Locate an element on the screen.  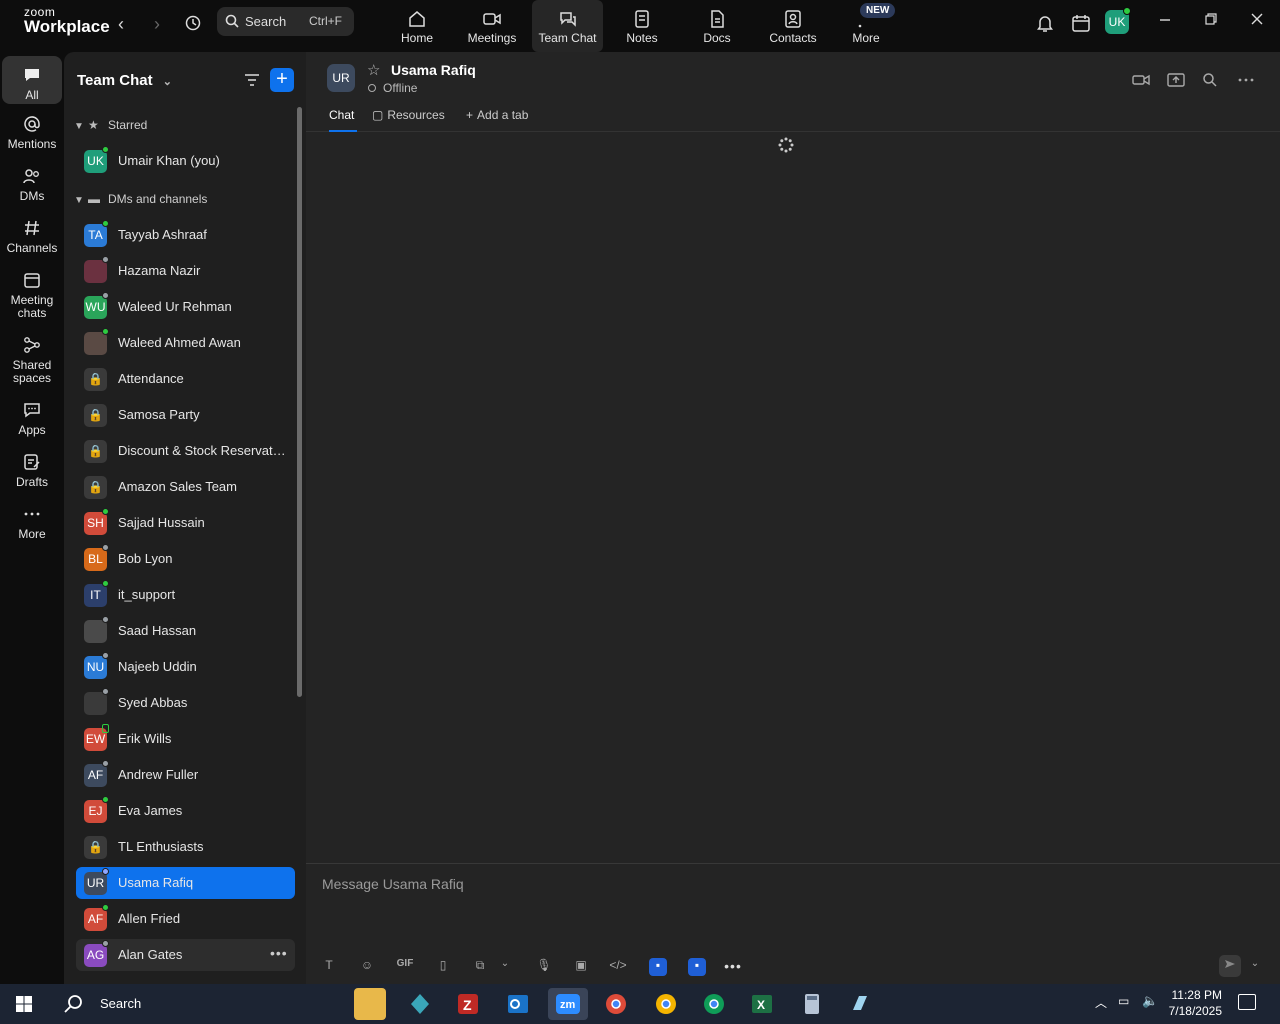
calculator-icon is located at coordinates (812, 1004).